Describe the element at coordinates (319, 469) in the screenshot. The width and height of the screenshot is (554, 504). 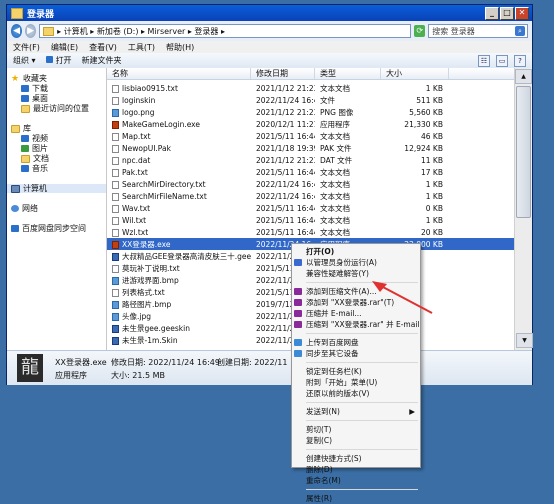
I see `menu-item-label: 删除(D)` at that location.